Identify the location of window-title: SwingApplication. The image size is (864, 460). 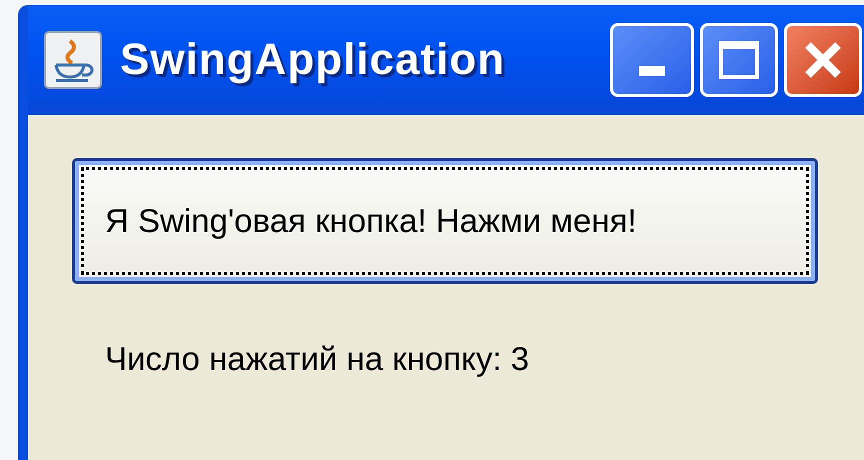
(313, 60).